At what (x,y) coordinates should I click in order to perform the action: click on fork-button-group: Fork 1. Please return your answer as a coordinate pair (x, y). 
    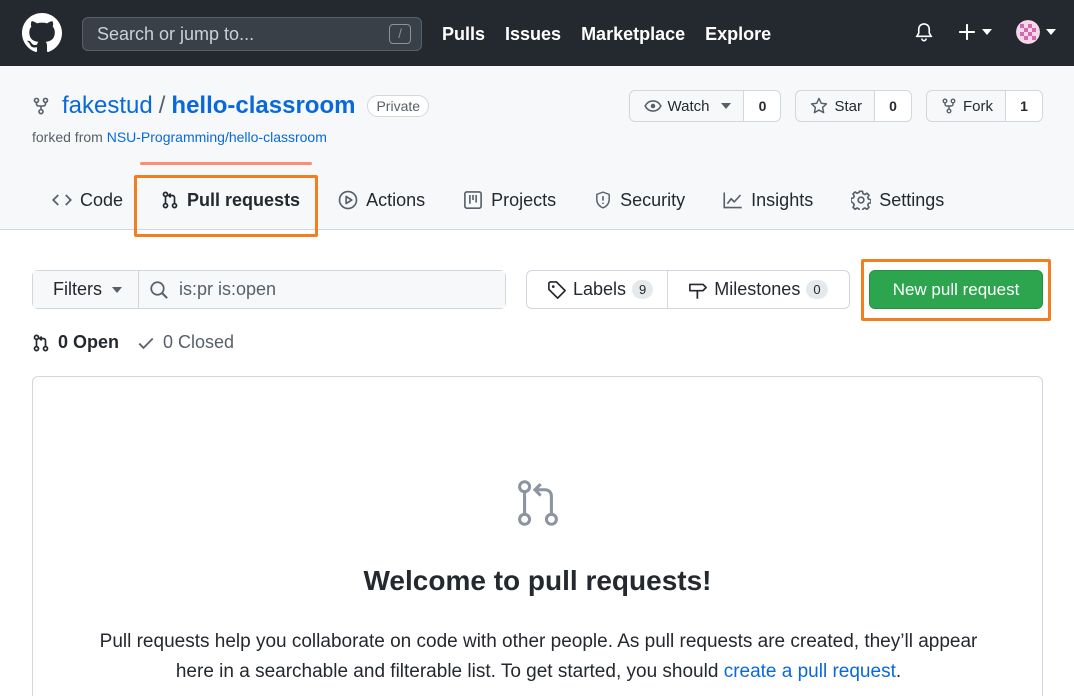
    Looking at the image, I should click on (984, 106).